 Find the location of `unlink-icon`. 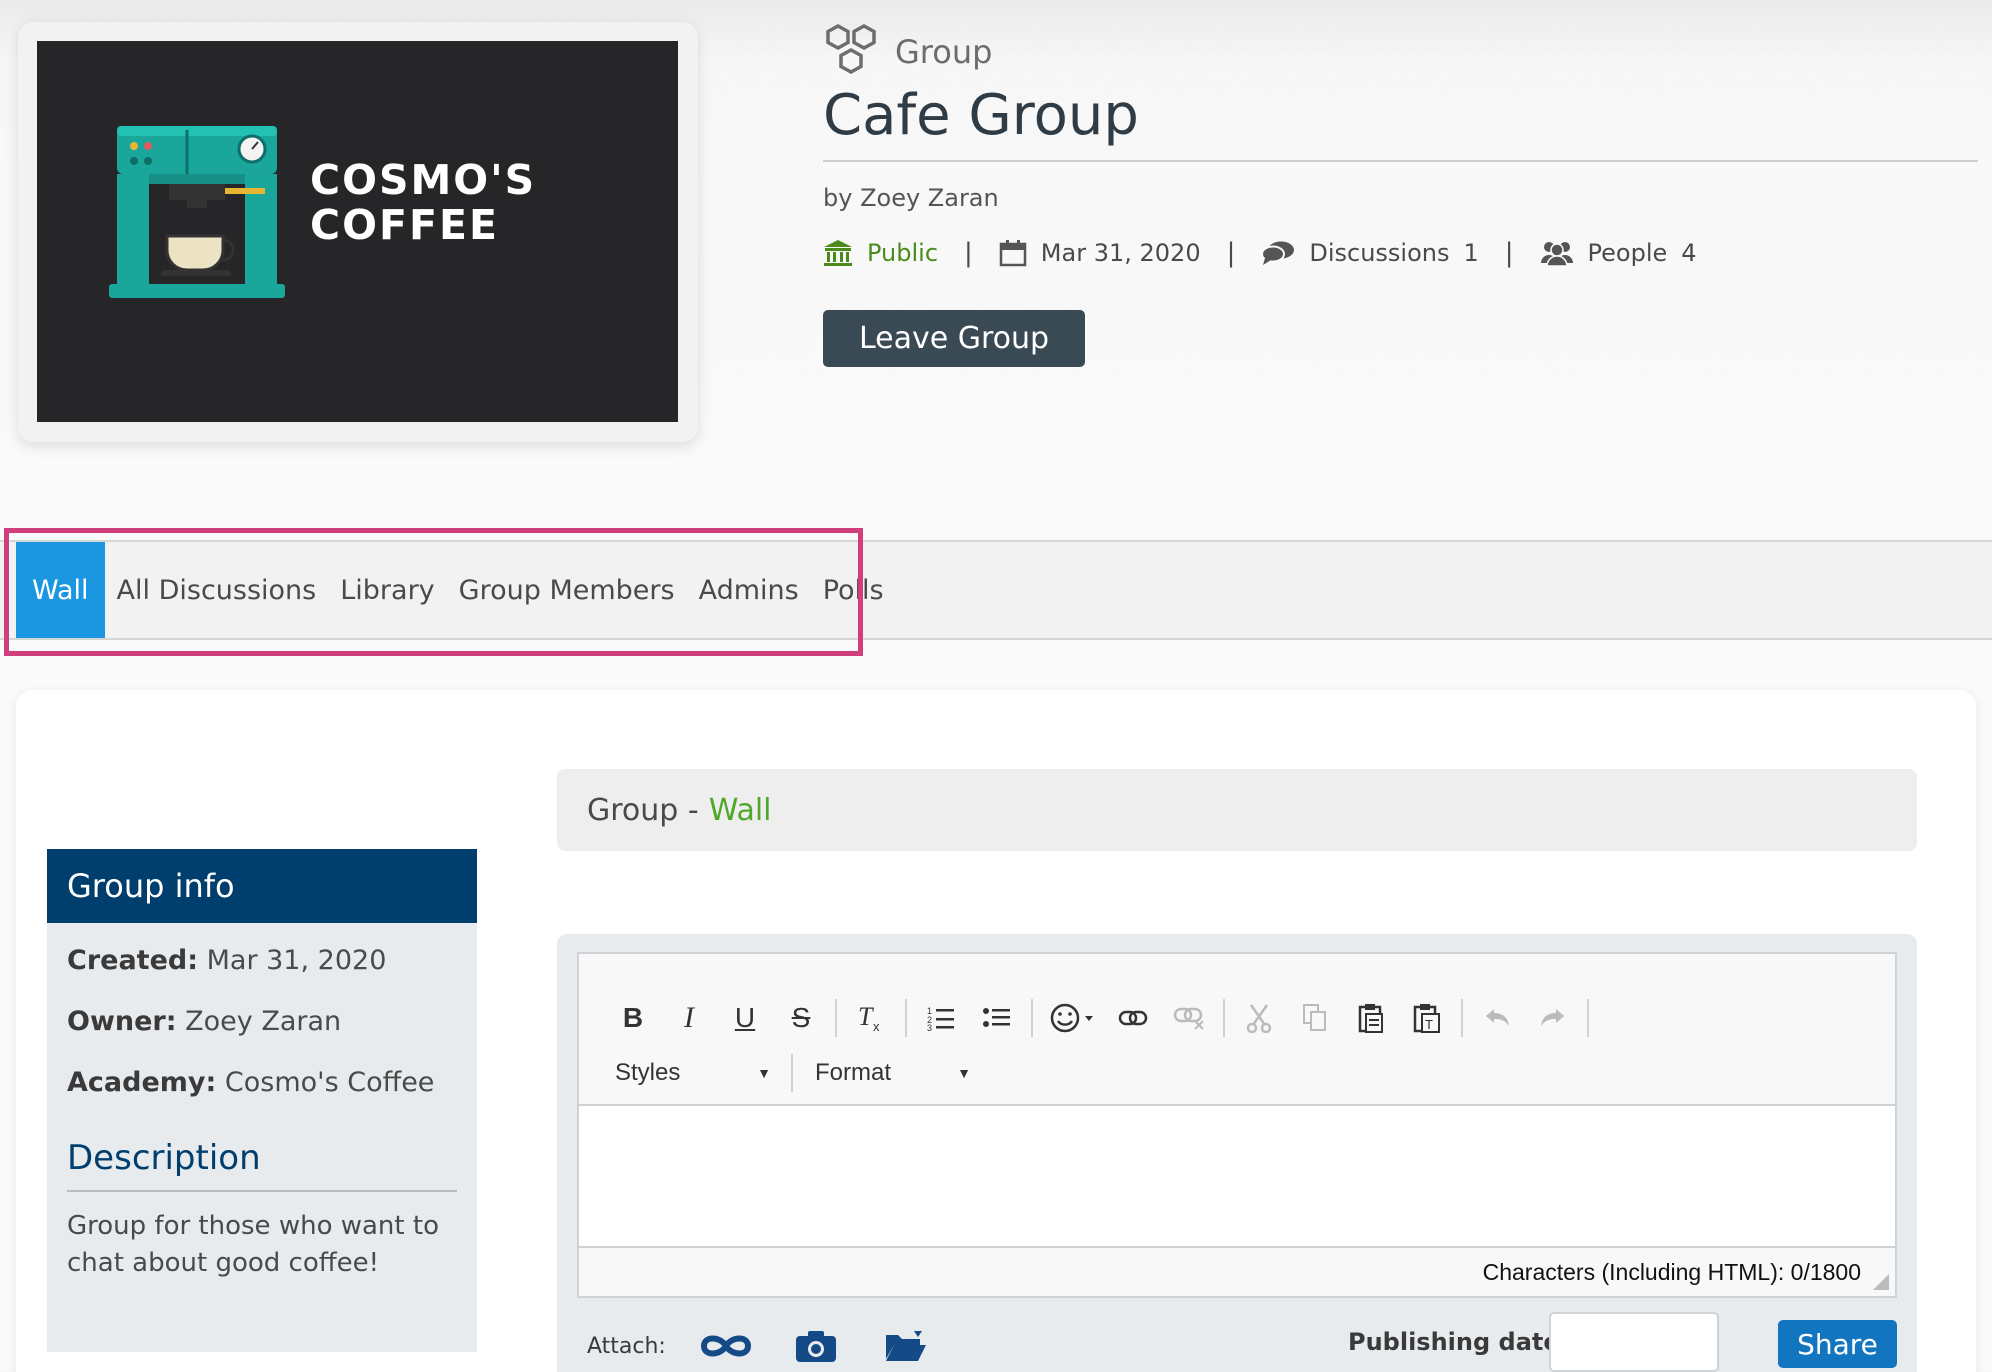

unlink-icon is located at coordinates (1188, 1018).